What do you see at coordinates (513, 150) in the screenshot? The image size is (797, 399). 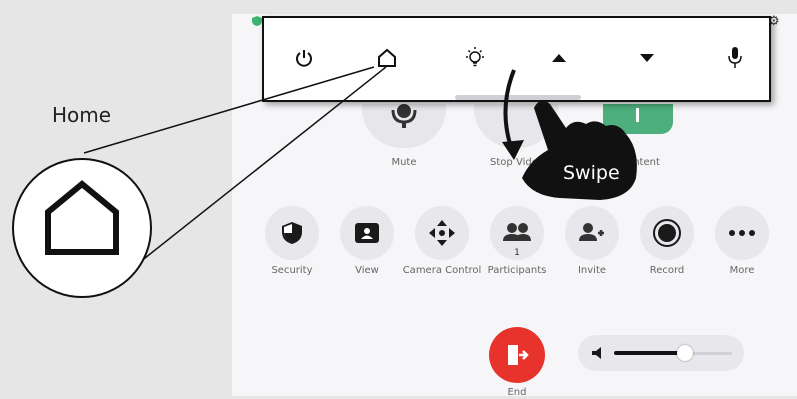 I see `swipe-arrowhead-icon` at bounding box center [513, 150].